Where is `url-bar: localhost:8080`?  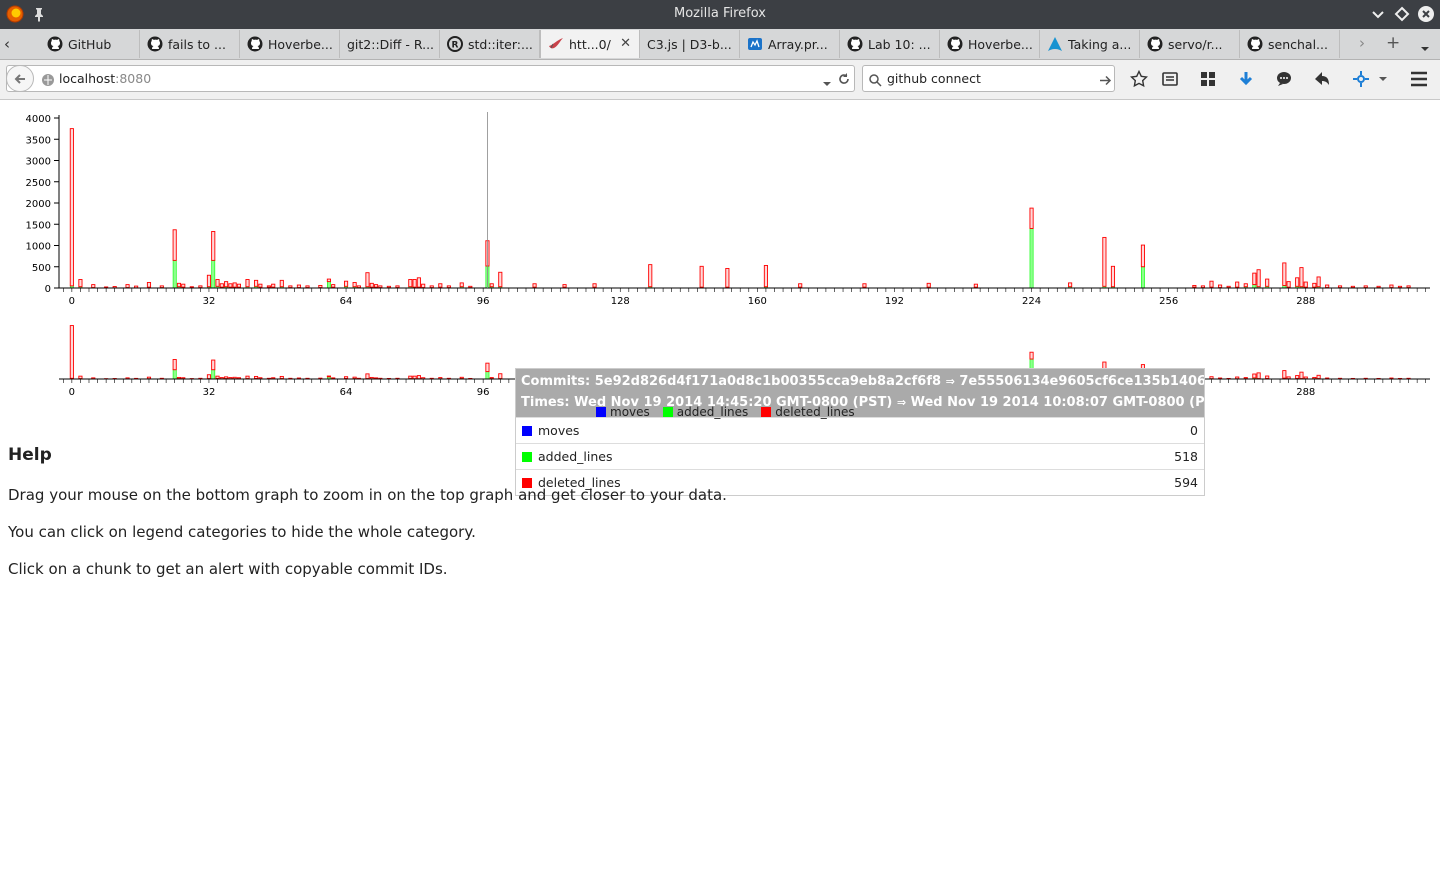 url-bar: localhost:8080 is located at coordinates (430, 78).